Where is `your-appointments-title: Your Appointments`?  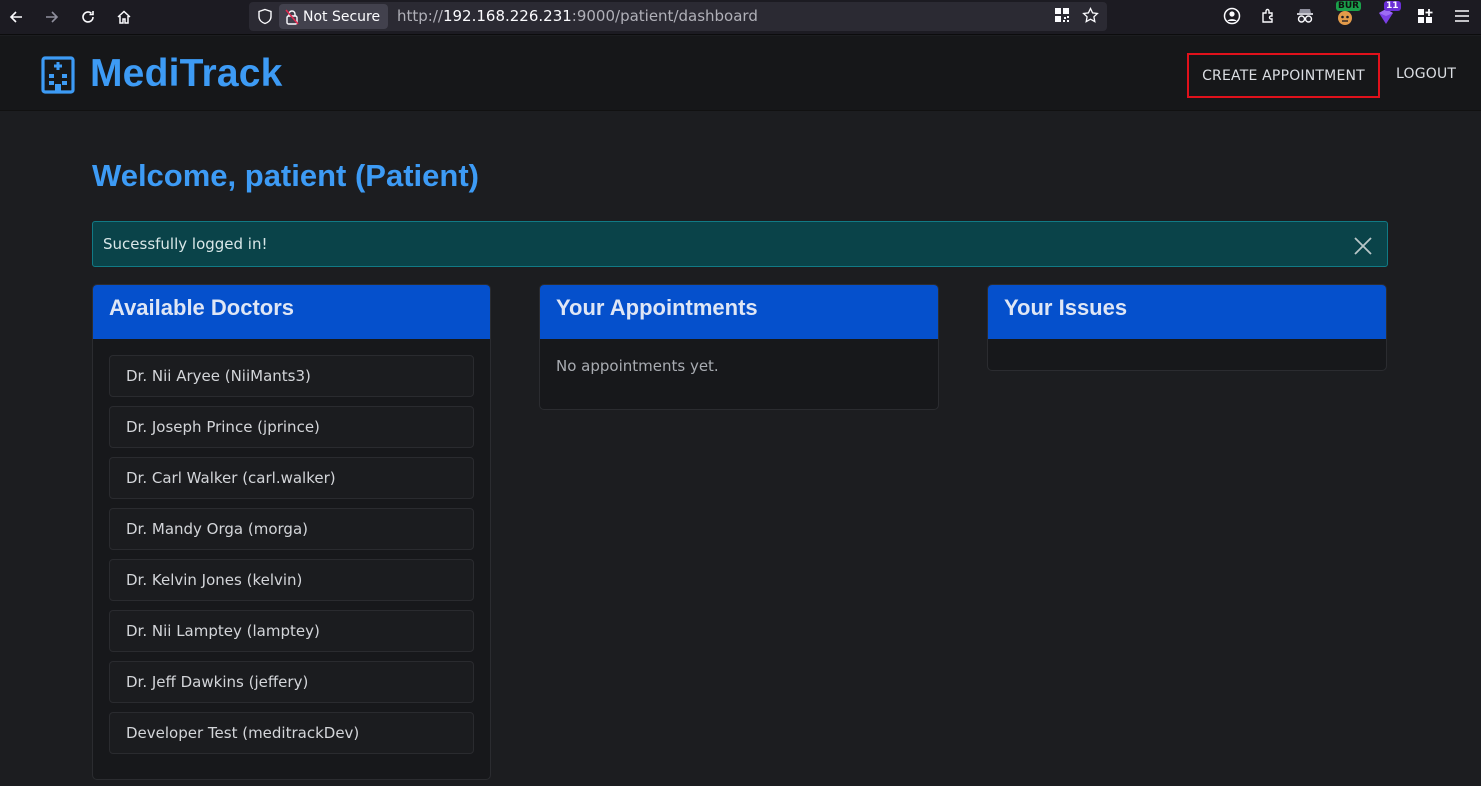
your-appointments-title: Your Appointments is located at coordinates (739, 312).